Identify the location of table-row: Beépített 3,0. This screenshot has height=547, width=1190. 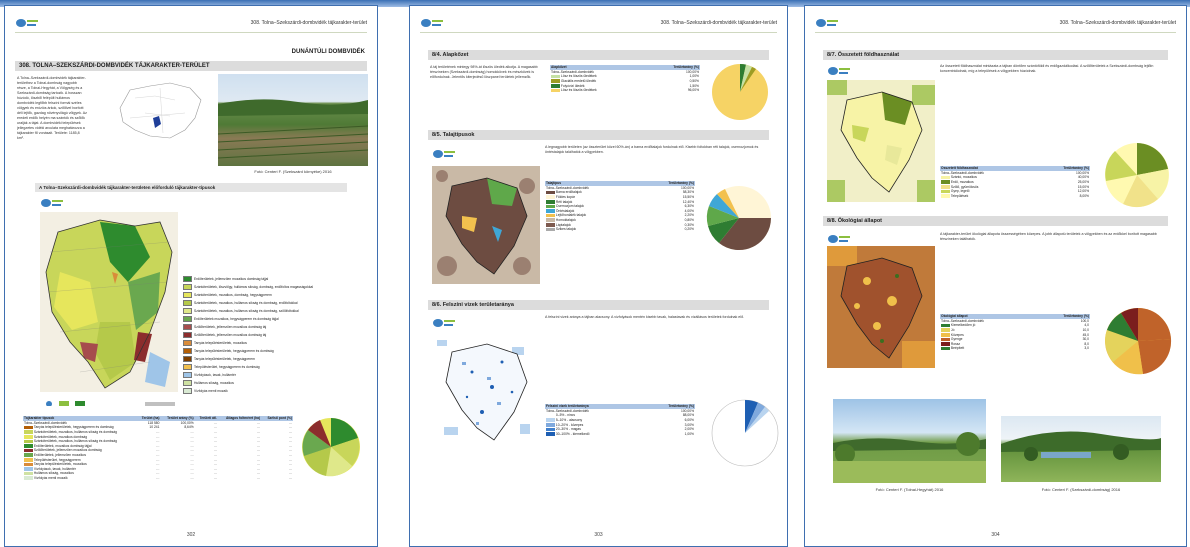
(1015, 348).